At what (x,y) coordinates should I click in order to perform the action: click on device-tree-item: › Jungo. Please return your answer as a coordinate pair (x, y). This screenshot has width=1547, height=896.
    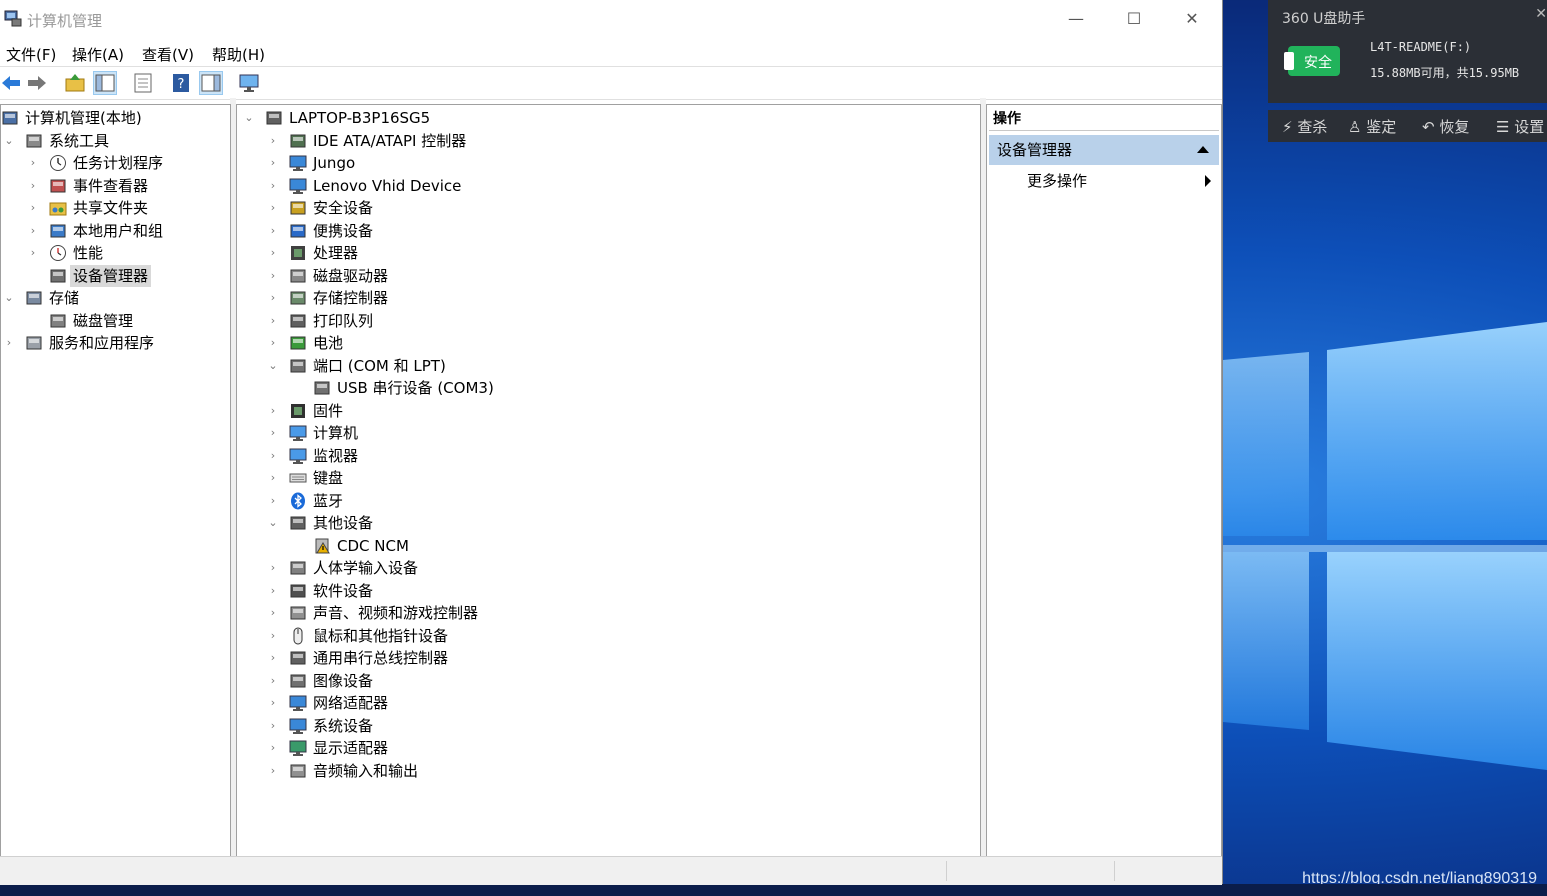
    Looking at the image, I should click on (607, 163).